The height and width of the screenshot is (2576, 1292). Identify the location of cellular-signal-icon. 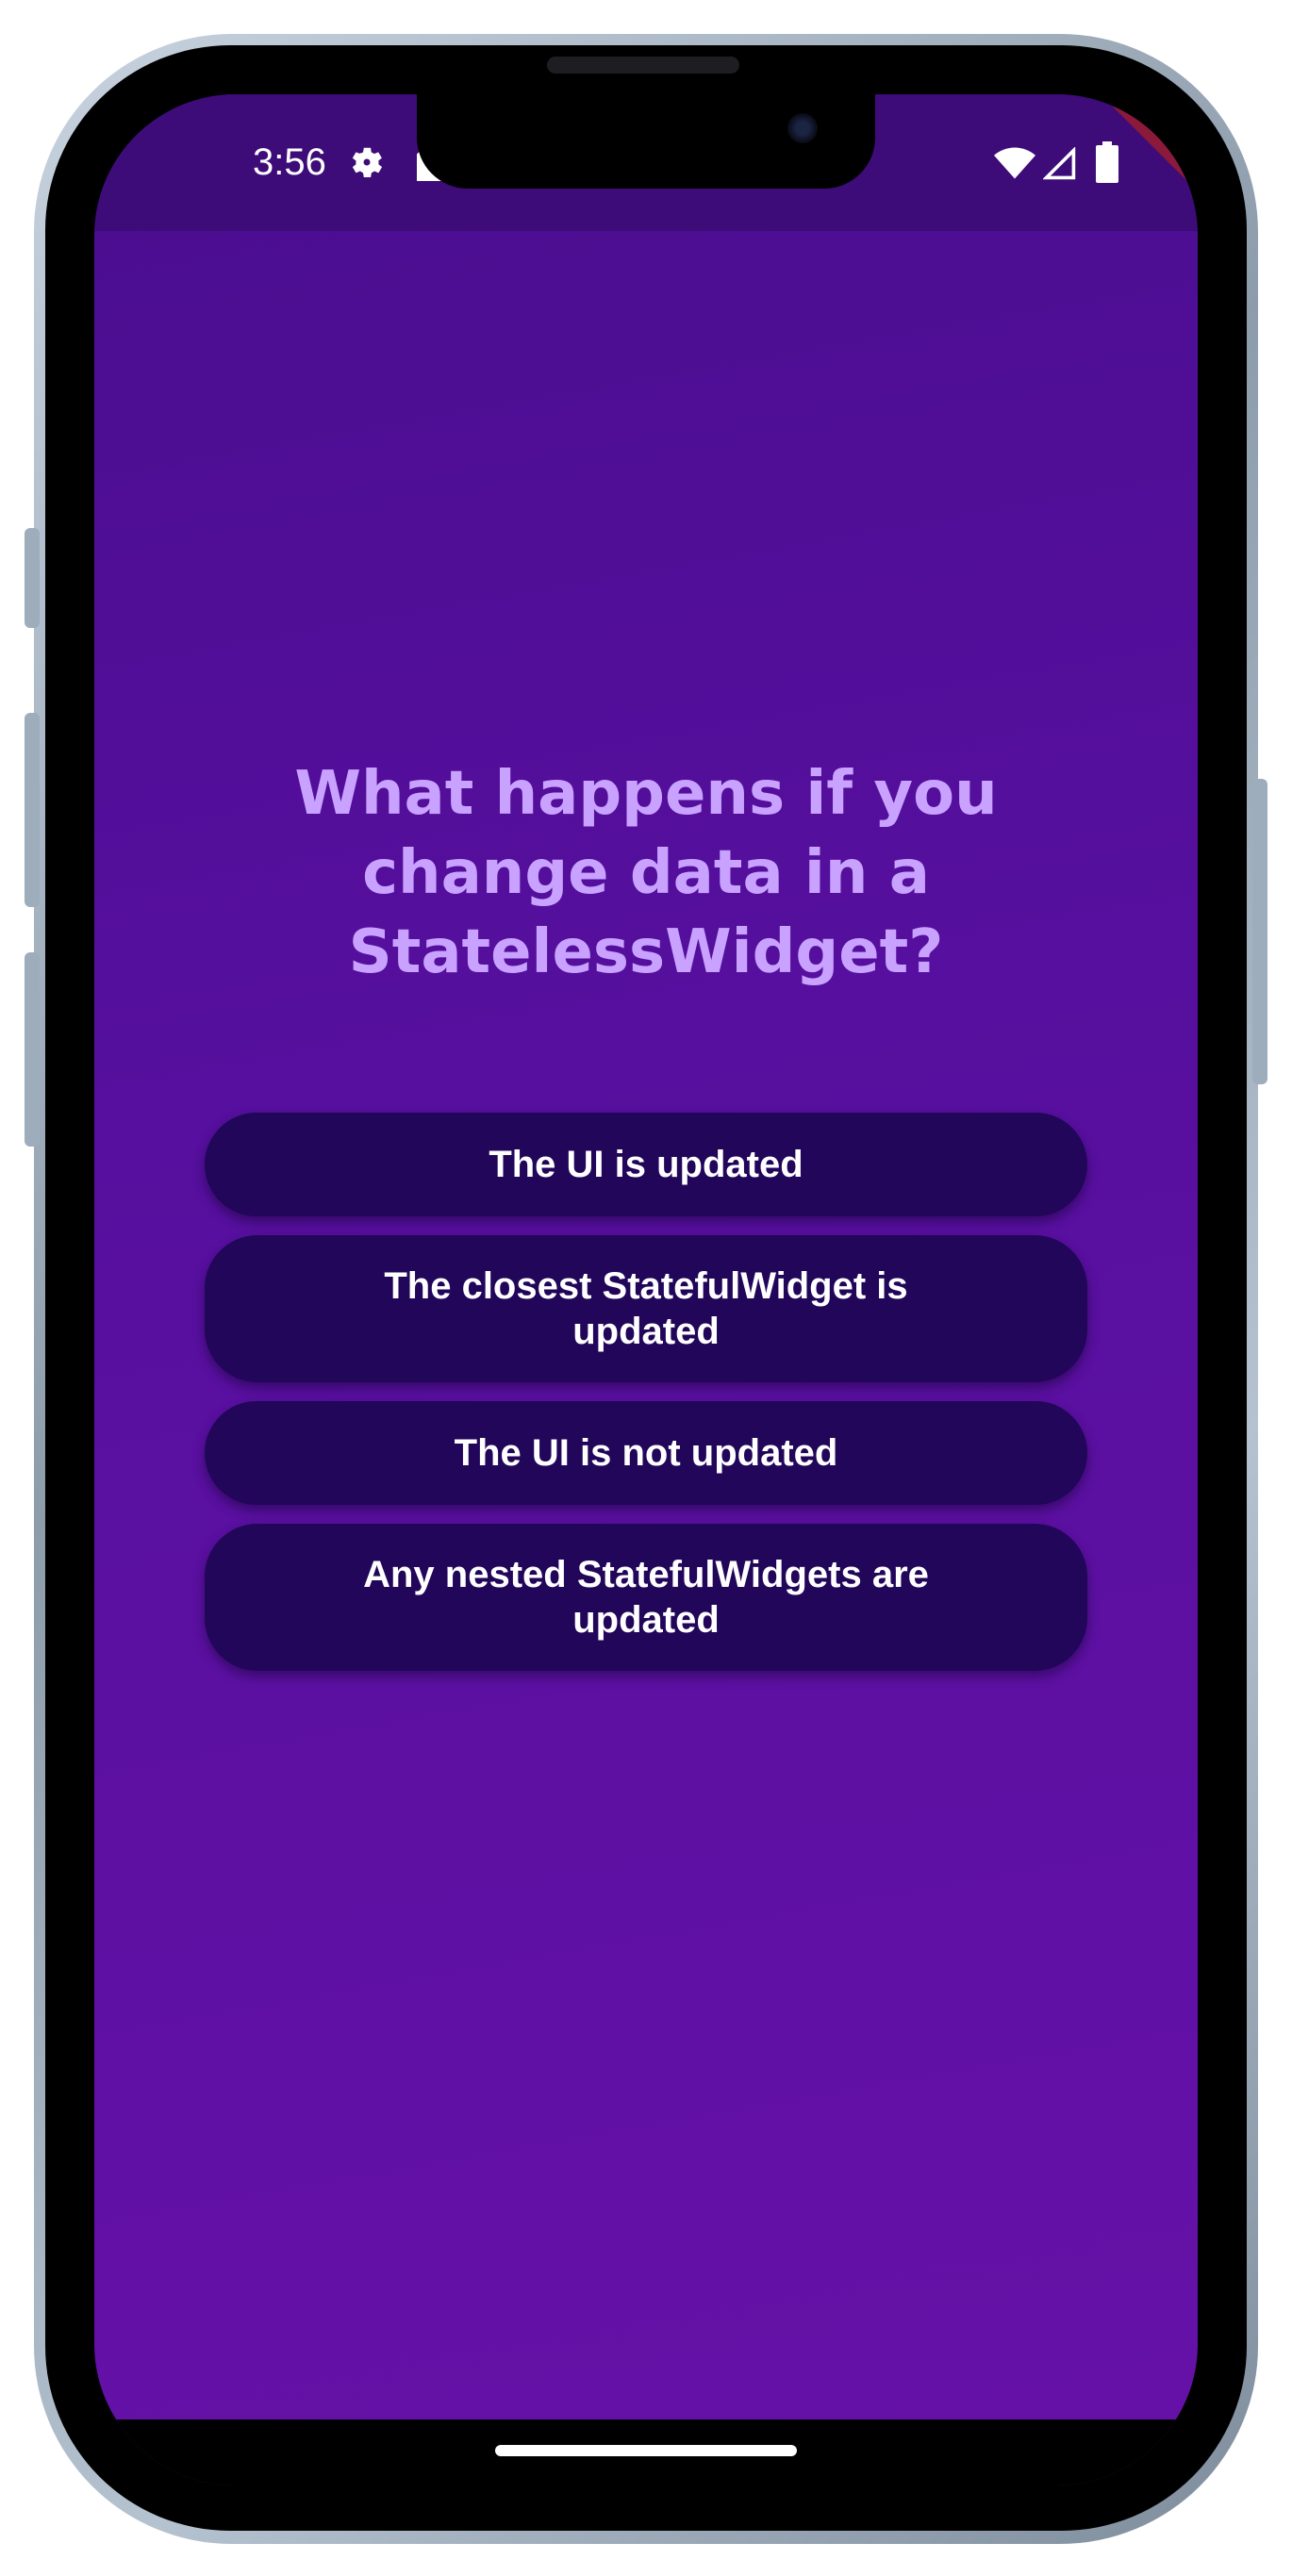
(1059, 163).